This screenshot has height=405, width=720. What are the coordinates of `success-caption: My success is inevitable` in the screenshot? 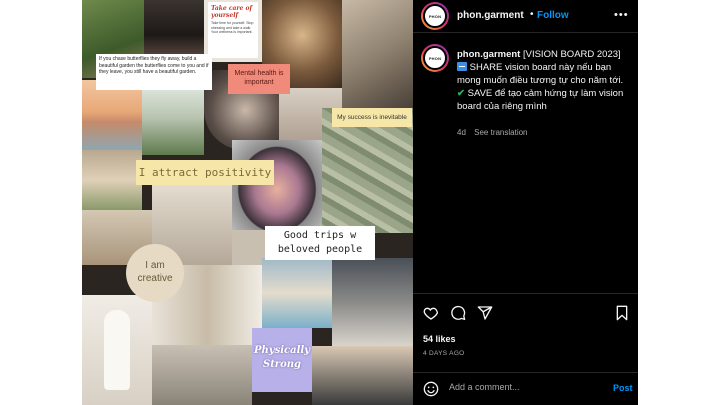 It's located at (372, 117).